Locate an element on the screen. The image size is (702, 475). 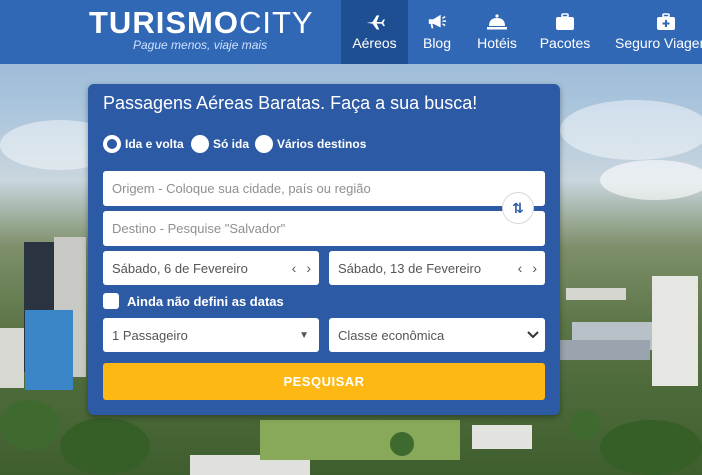
logo: TURISMOCITY is located at coordinates (201, 23).